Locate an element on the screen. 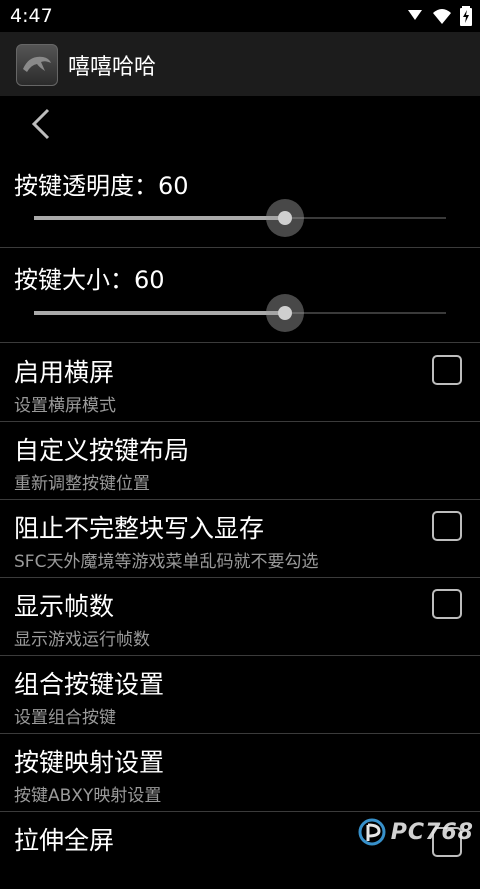  size-slider-fill is located at coordinates (159, 313).